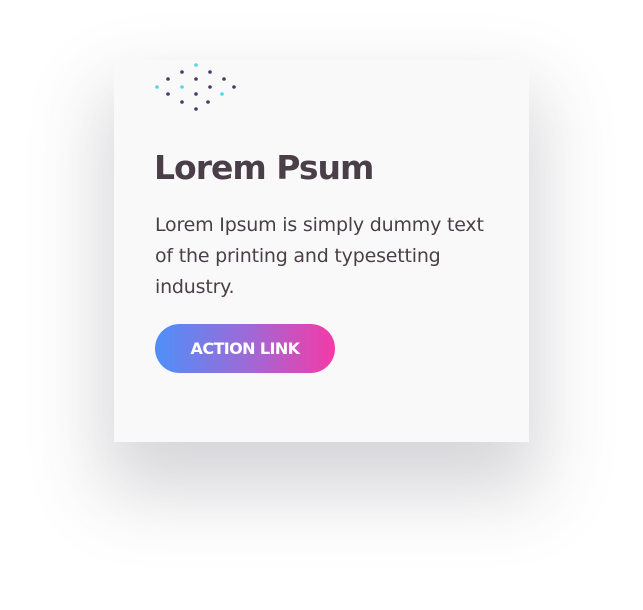 The height and width of the screenshot is (610, 643). What do you see at coordinates (245, 348) in the screenshot?
I see `action-link-button: ACTION LINK` at bounding box center [245, 348].